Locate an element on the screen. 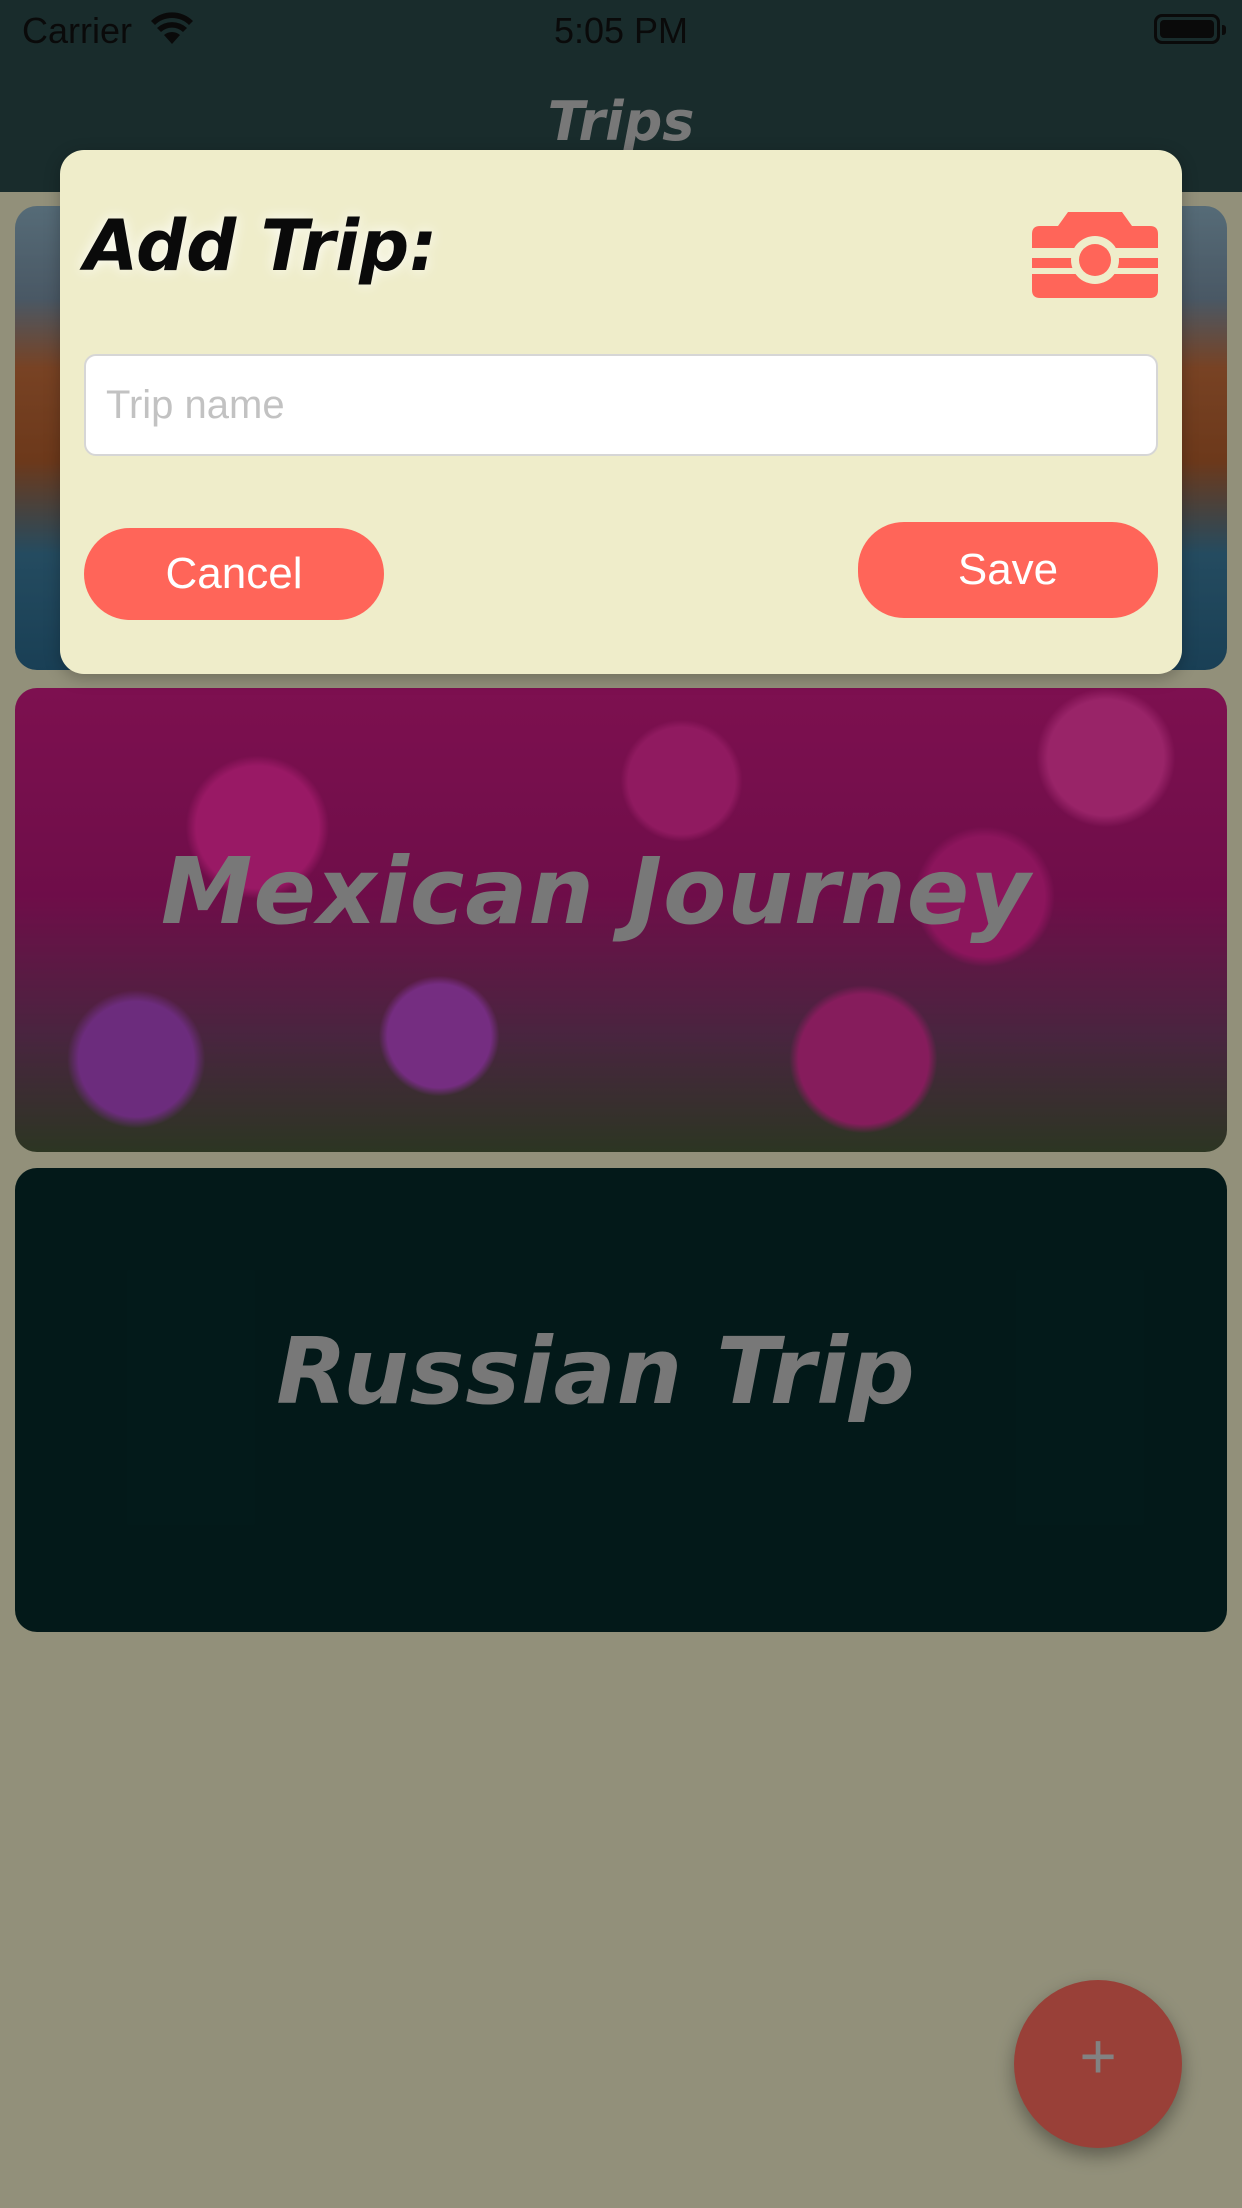 This screenshot has height=2208, width=1242. save-button: Save is located at coordinates (1008, 570).